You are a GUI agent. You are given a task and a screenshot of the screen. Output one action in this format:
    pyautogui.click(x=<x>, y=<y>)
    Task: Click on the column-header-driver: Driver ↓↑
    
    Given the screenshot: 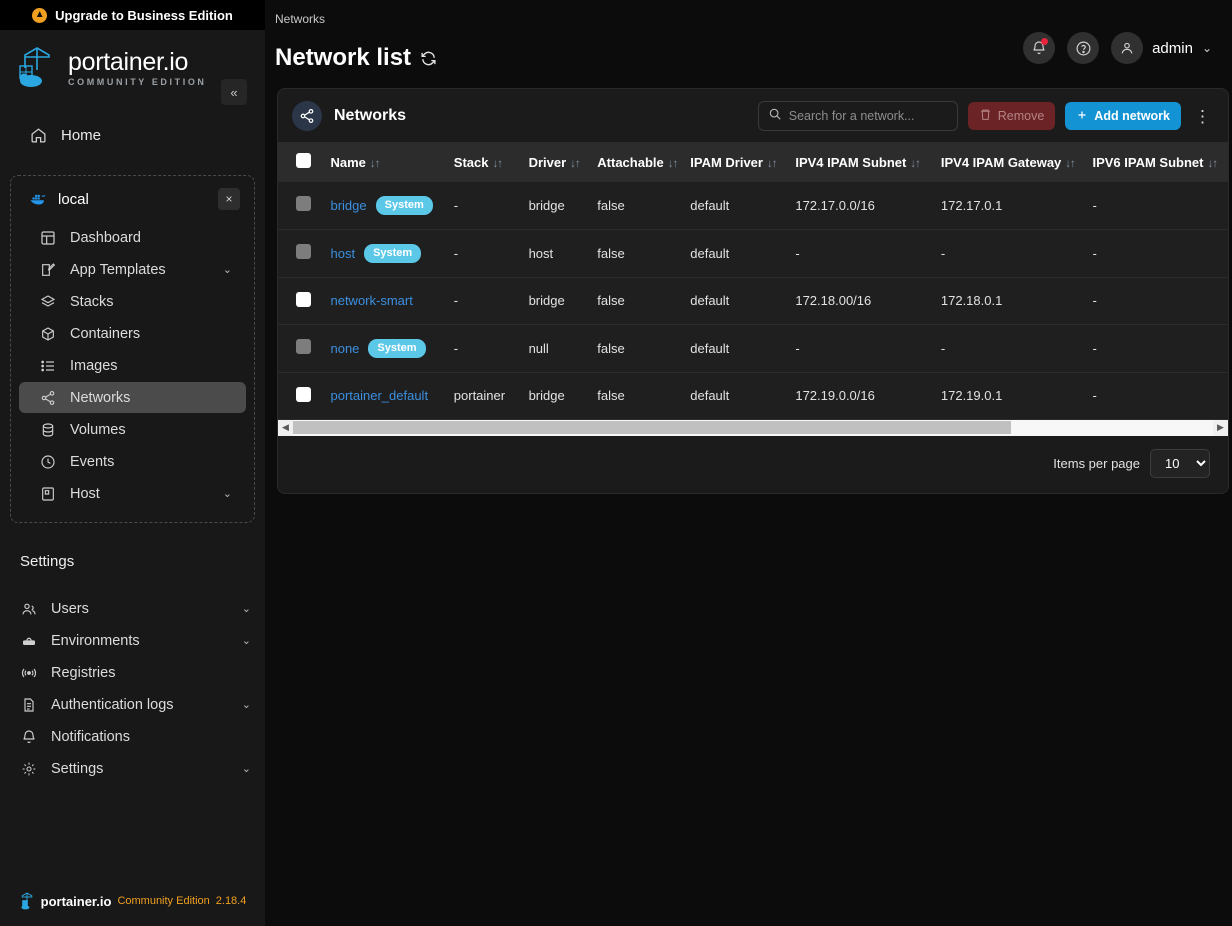 What is the action you would take?
    pyautogui.click(x=557, y=162)
    